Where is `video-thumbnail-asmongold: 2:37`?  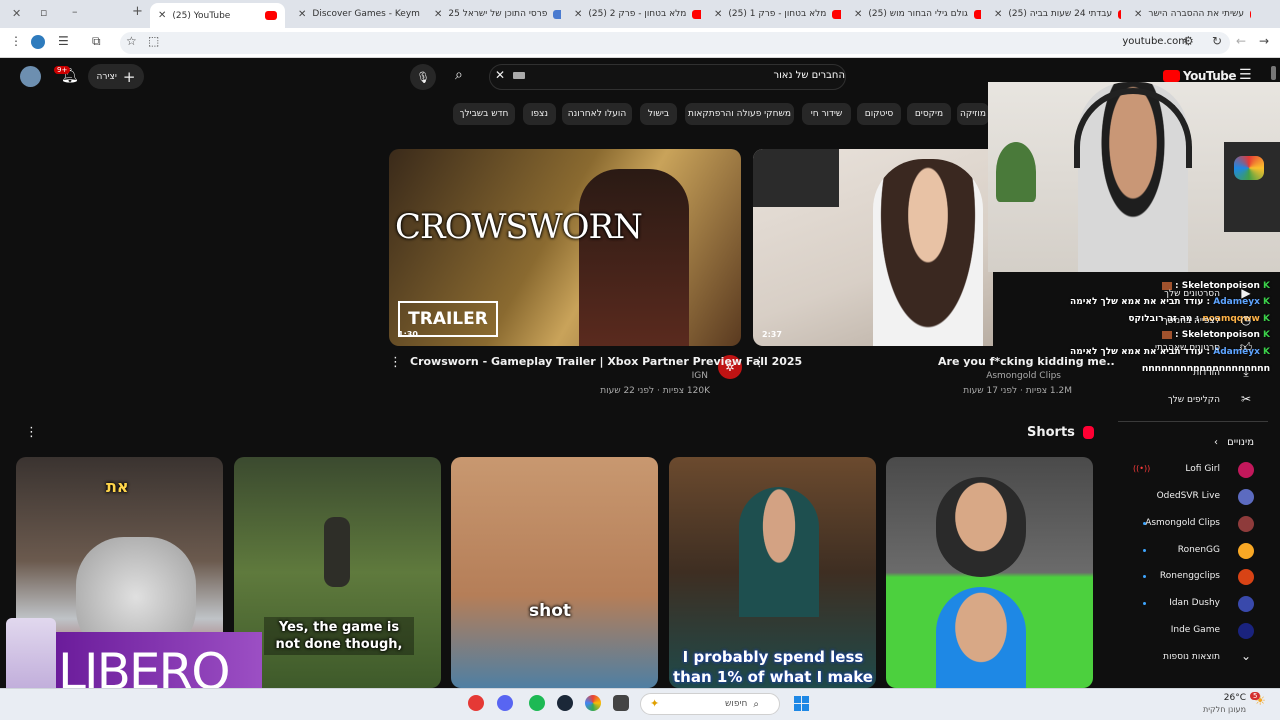
video-thumbnail-asmongold: 2:37 is located at coordinates (873, 247).